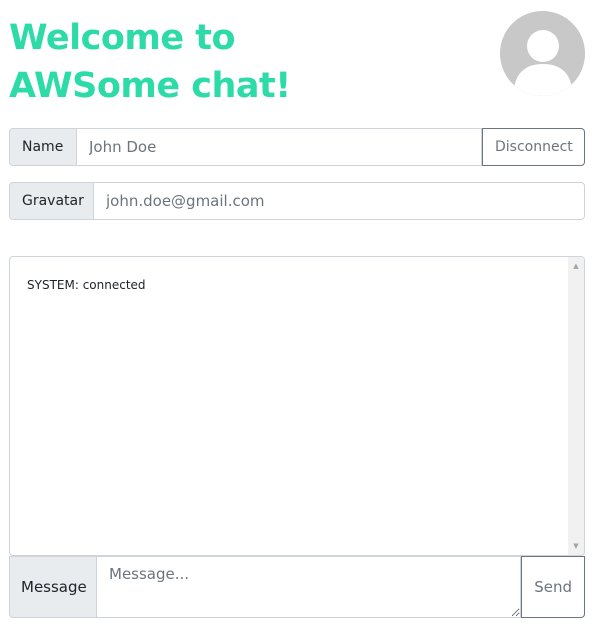 This screenshot has width=595, height=627. Describe the element at coordinates (43, 147) in the screenshot. I see `name-label: Name` at that location.